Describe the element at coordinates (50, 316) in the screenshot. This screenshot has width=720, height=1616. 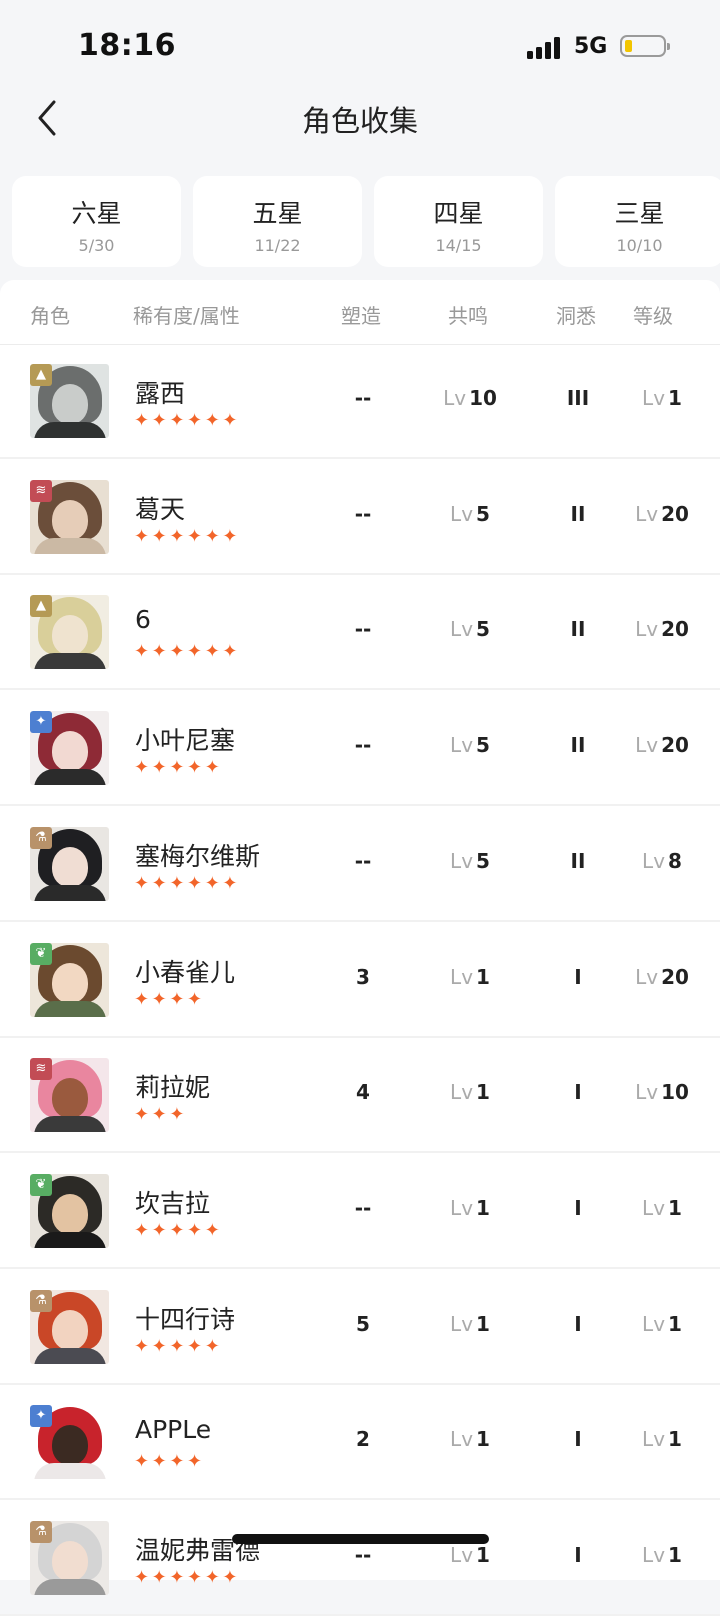
I see `column-character: 角色` at that location.